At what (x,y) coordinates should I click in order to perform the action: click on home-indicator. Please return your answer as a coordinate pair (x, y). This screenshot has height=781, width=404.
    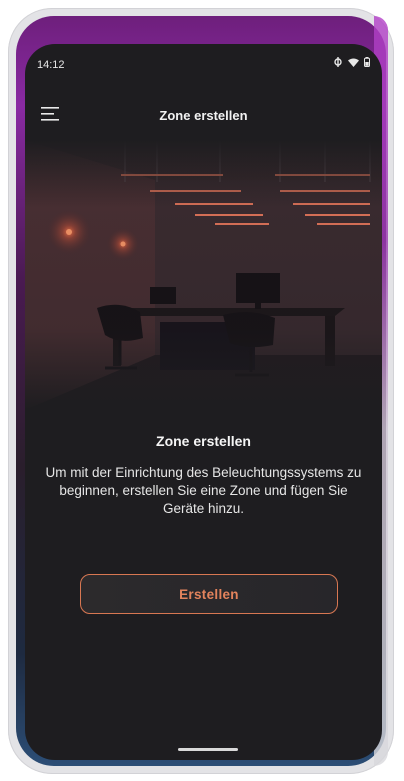
    Looking at the image, I should click on (208, 749).